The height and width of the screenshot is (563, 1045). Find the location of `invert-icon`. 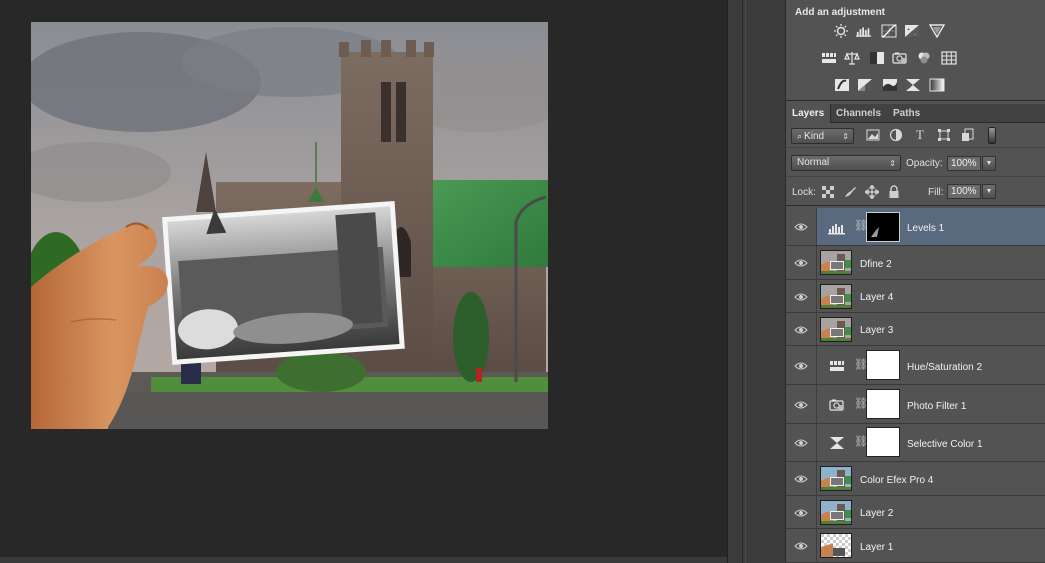

invert-icon is located at coordinates (842, 85).